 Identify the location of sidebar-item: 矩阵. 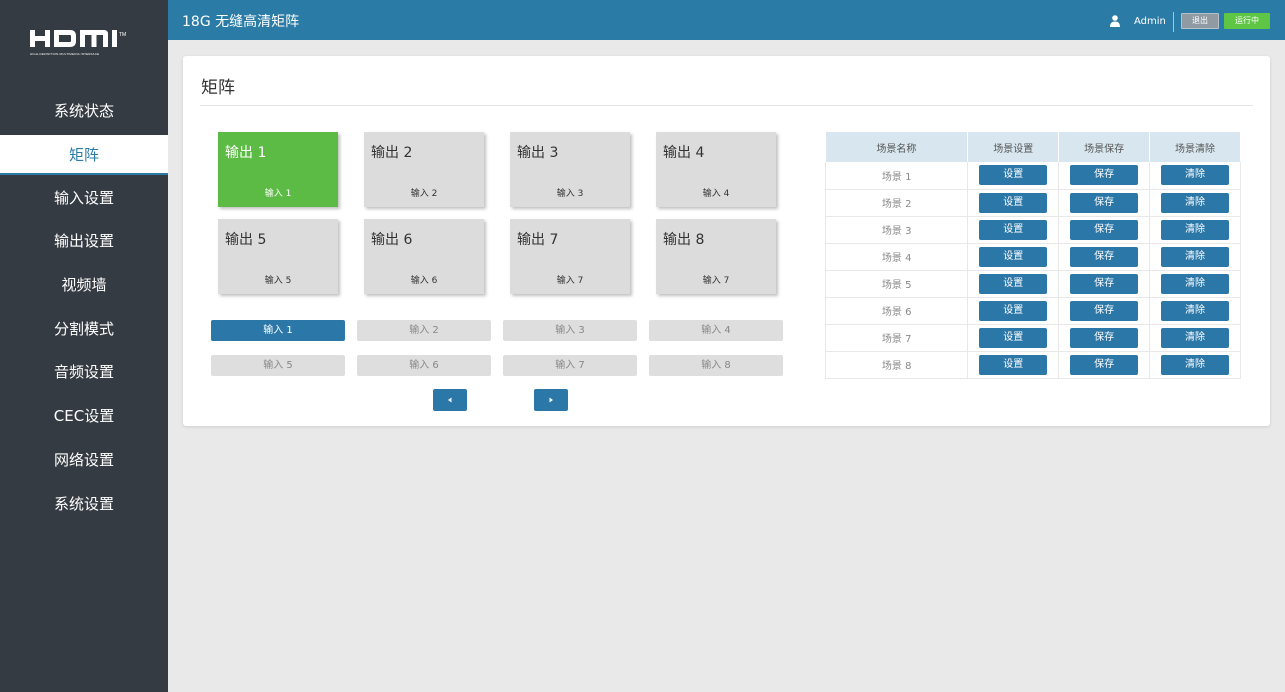
(84, 154).